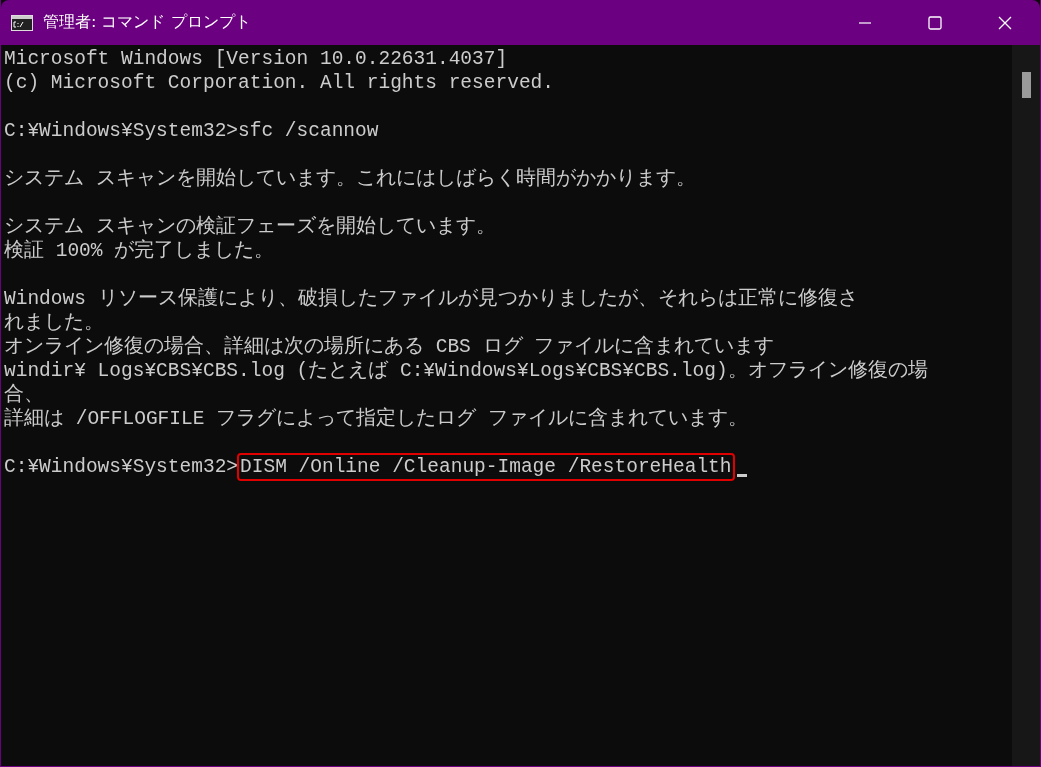 The image size is (1041, 767). What do you see at coordinates (147, 22) in the screenshot?
I see `window-title: 管理者: コマンド プロンプト` at bounding box center [147, 22].